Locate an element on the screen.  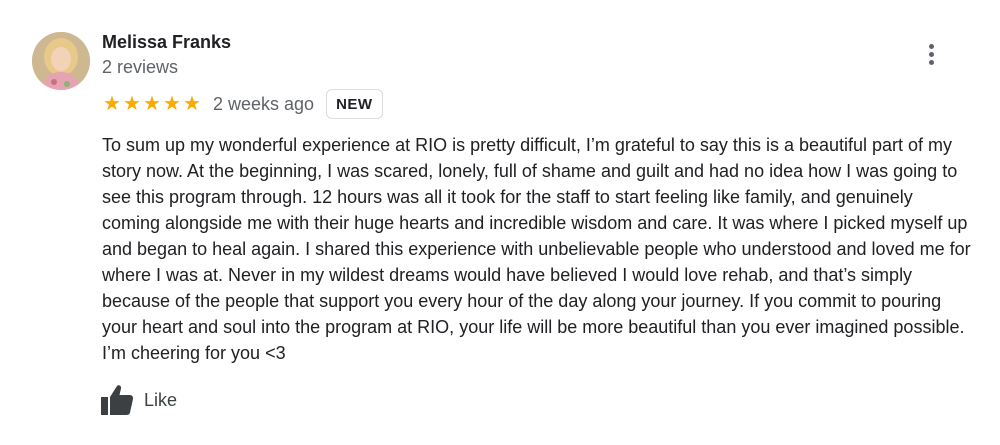
rating-row: ★ ★ ★ ★ ★ 2 weeks ago NEW is located at coordinates (242, 104).